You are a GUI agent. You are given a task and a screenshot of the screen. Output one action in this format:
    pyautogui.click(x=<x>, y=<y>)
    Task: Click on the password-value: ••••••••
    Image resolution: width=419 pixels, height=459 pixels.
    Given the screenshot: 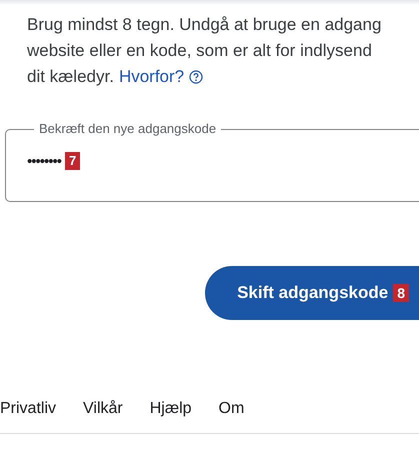 What is the action you would take?
    pyautogui.click(x=44, y=161)
    